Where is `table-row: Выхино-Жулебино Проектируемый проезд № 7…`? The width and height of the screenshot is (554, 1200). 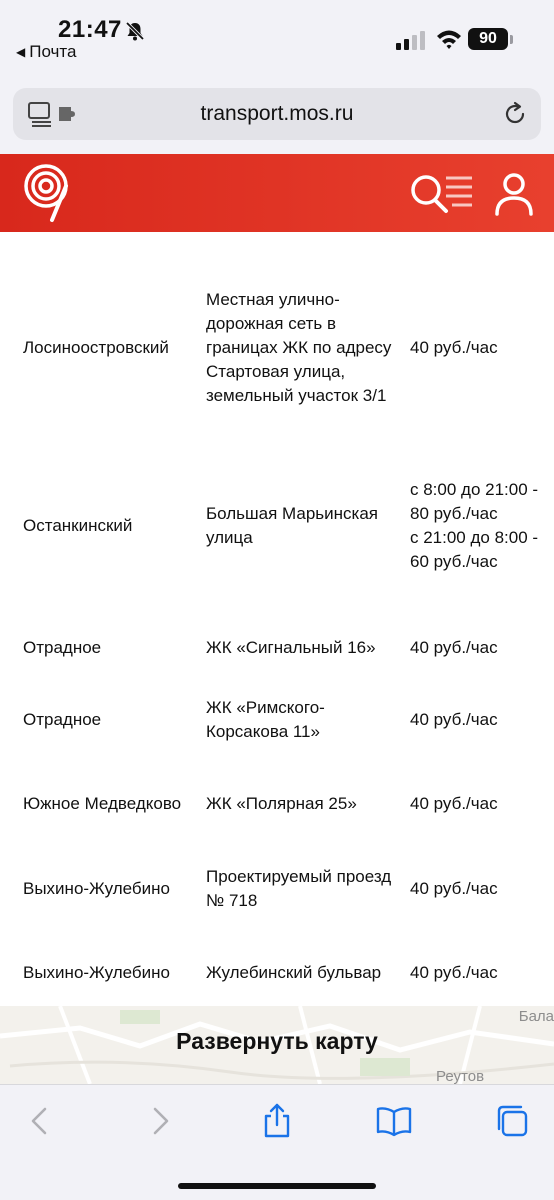
table-row: Выхино-Жулебино Проектируемый проезд № 7… is located at coordinates (277, 889).